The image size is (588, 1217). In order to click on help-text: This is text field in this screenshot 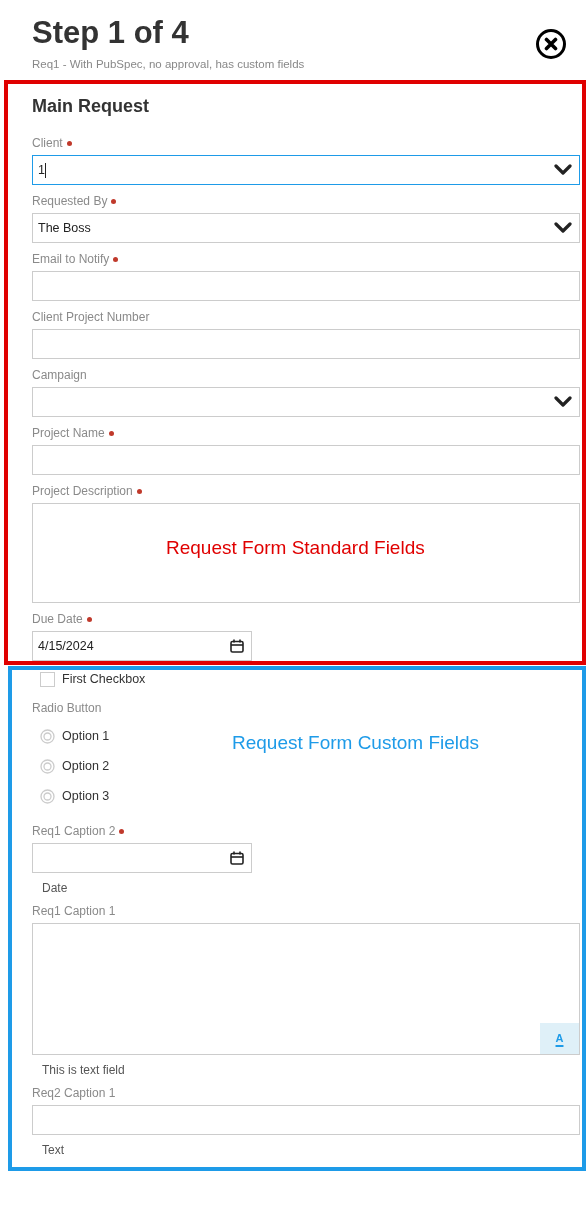, I will do `click(83, 1070)`.